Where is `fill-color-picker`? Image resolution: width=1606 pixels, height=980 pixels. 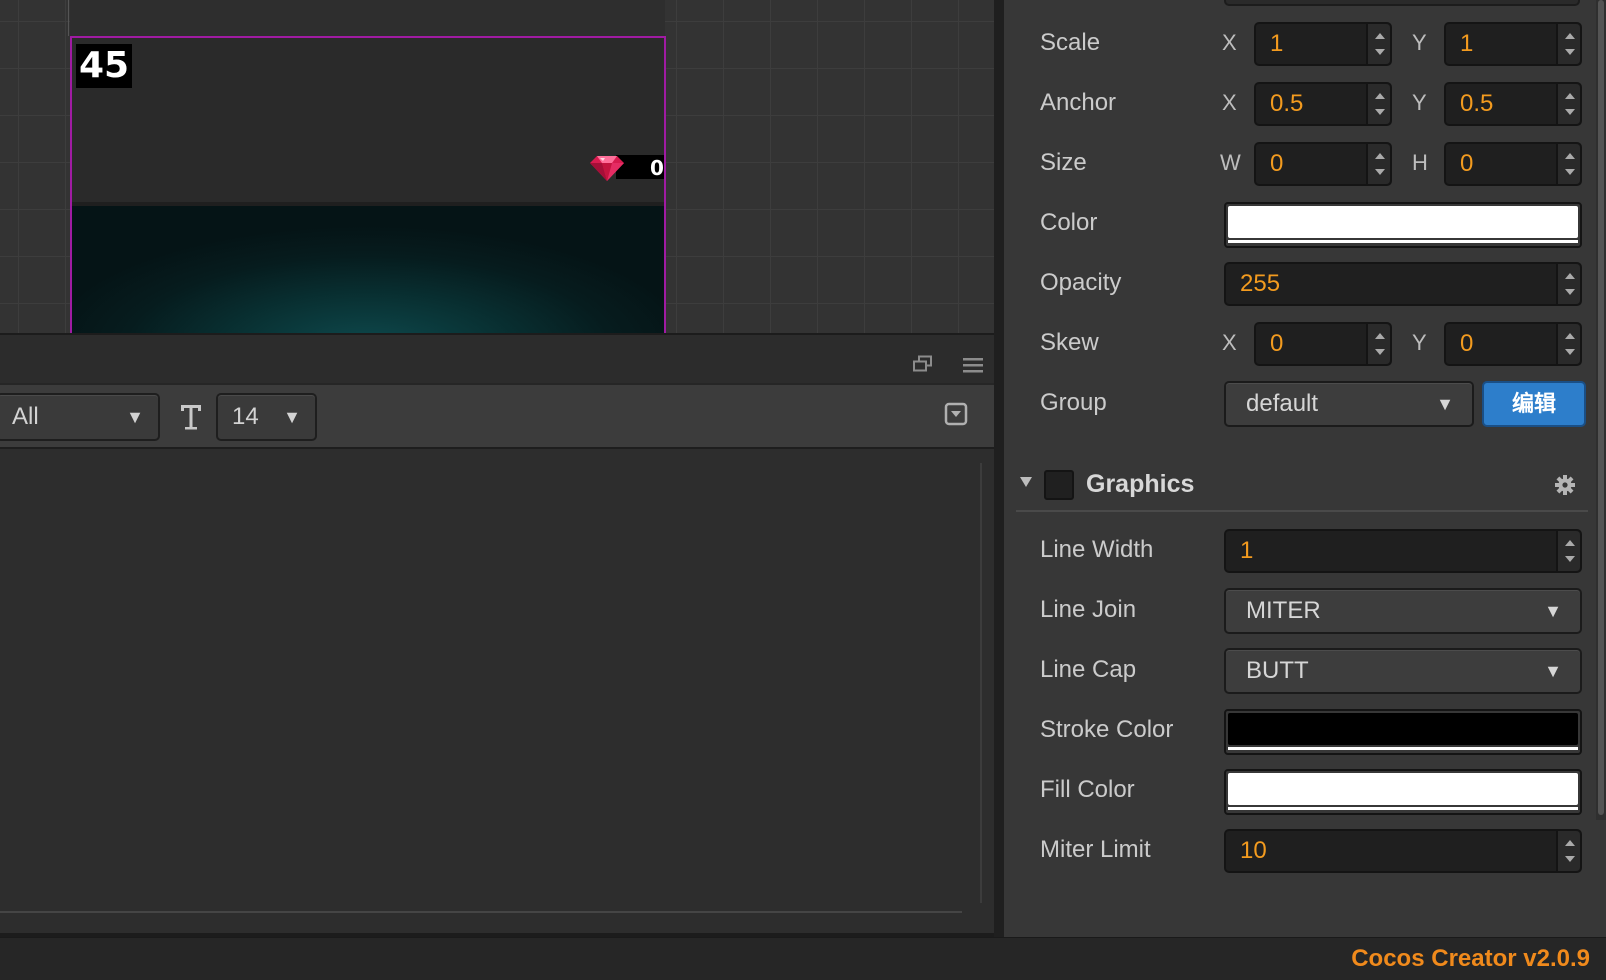
fill-color-picker is located at coordinates (1403, 792).